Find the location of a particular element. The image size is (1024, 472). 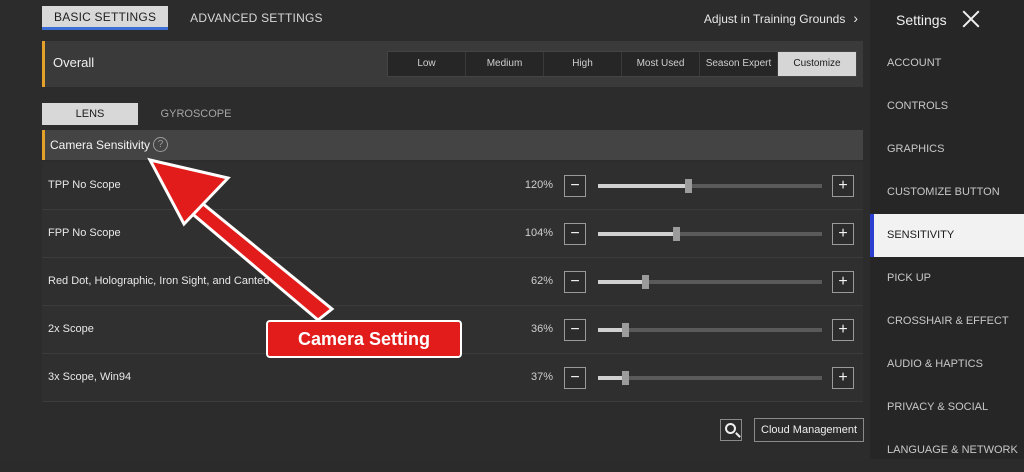

preset-high: High is located at coordinates (583, 64).